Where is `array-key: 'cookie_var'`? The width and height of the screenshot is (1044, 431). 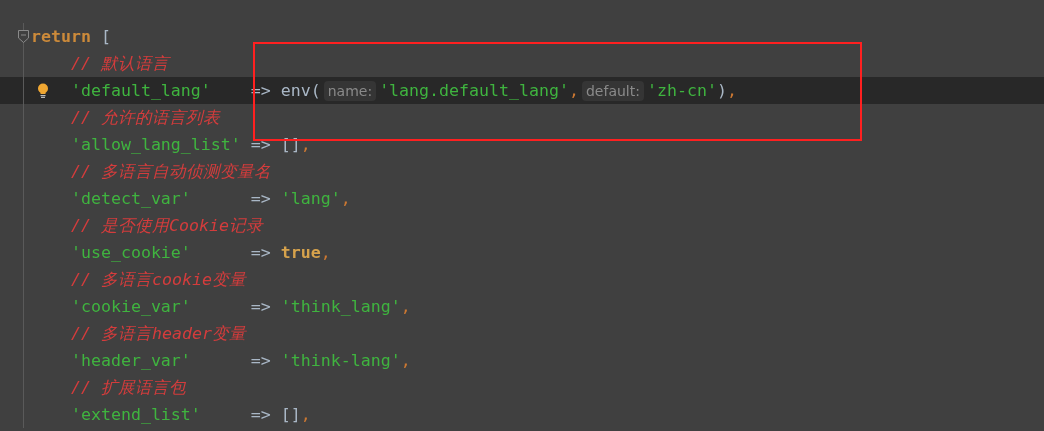 array-key: 'cookie_var' is located at coordinates (160, 306).